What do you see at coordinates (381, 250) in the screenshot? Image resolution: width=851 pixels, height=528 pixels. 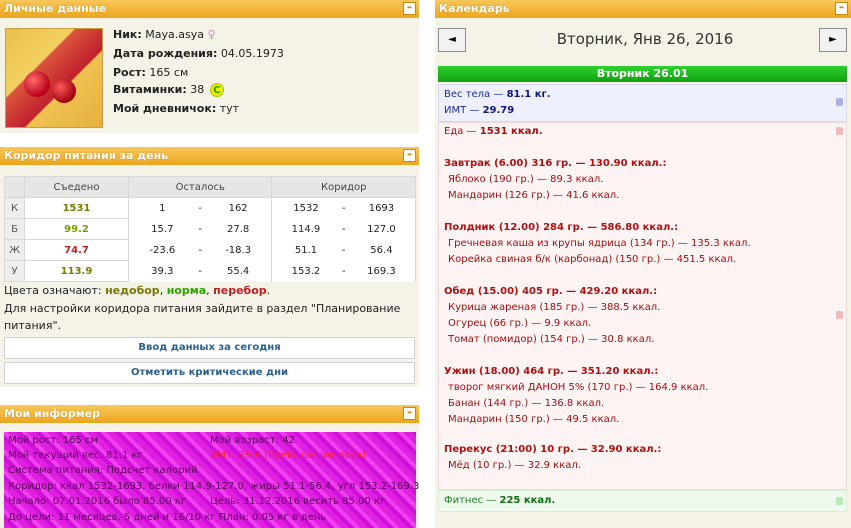 I see `cor-max: 56.4` at bounding box center [381, 250].